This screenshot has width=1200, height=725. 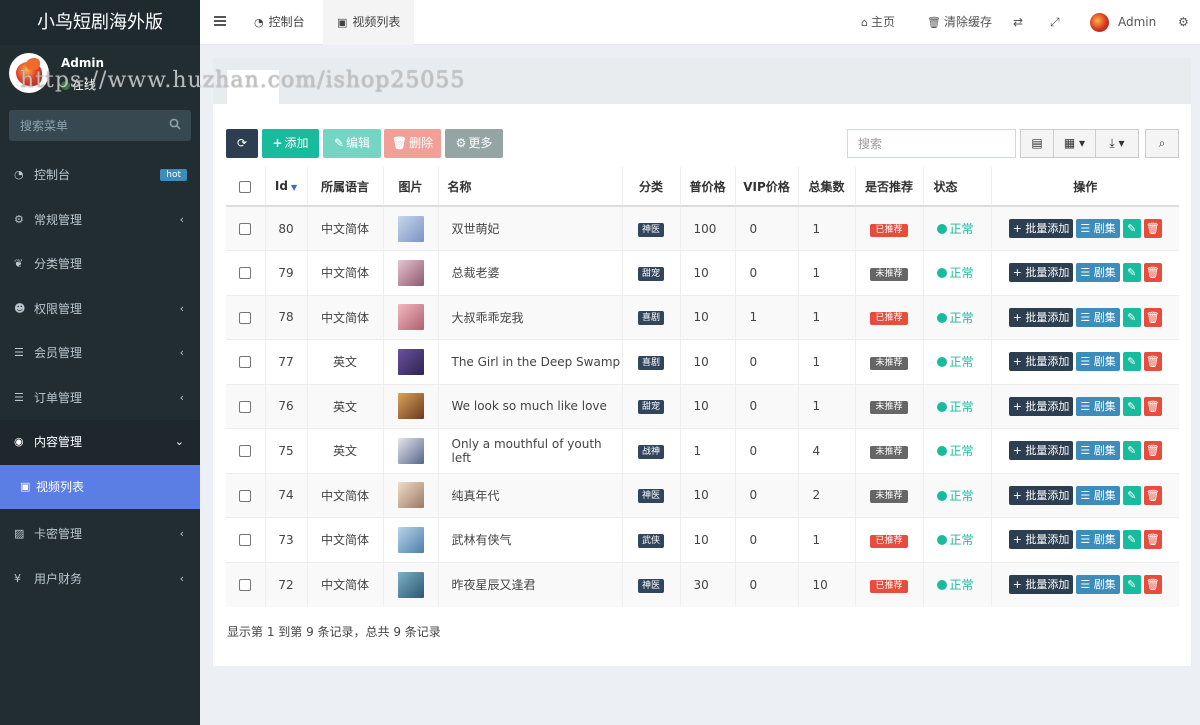 What do you see at coordinates (100, 442) in the screenshot?
I see `sidebar-item-content: ◉ 内容管理 ⌄` at bounding box center [100, 442].